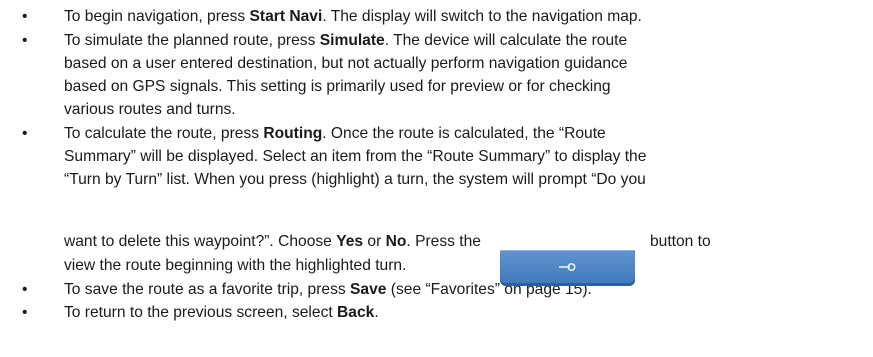 The height and width of the screenshot is (357, 873). Describe the element at coordinates (200, 241) in the screenshot. I see `text-span: want to delete this waypoint?”. Choose` at that location.